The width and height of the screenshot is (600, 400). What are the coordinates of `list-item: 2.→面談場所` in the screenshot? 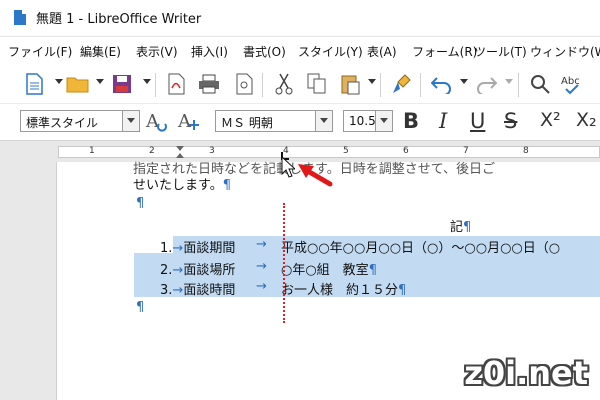 It's located at (197, 268).